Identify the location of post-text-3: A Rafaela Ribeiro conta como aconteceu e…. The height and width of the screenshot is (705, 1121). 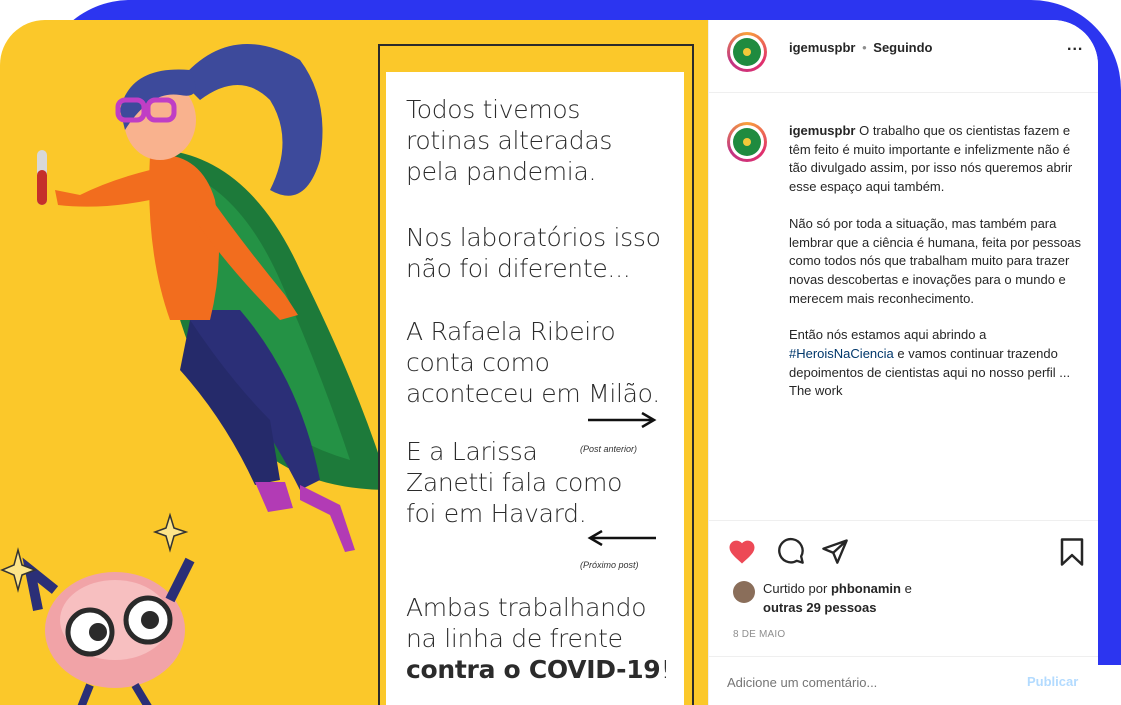
(533, 362).